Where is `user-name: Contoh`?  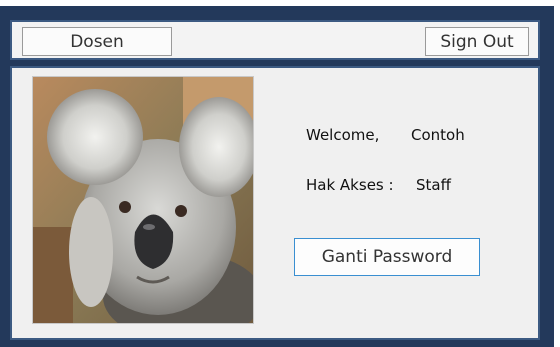
user-name: Contoh is located at coordinates (438, 135).